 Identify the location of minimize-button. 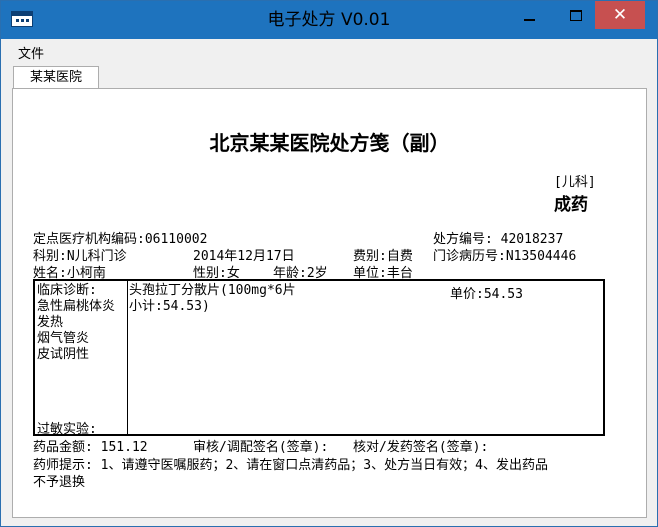
(530, 16).